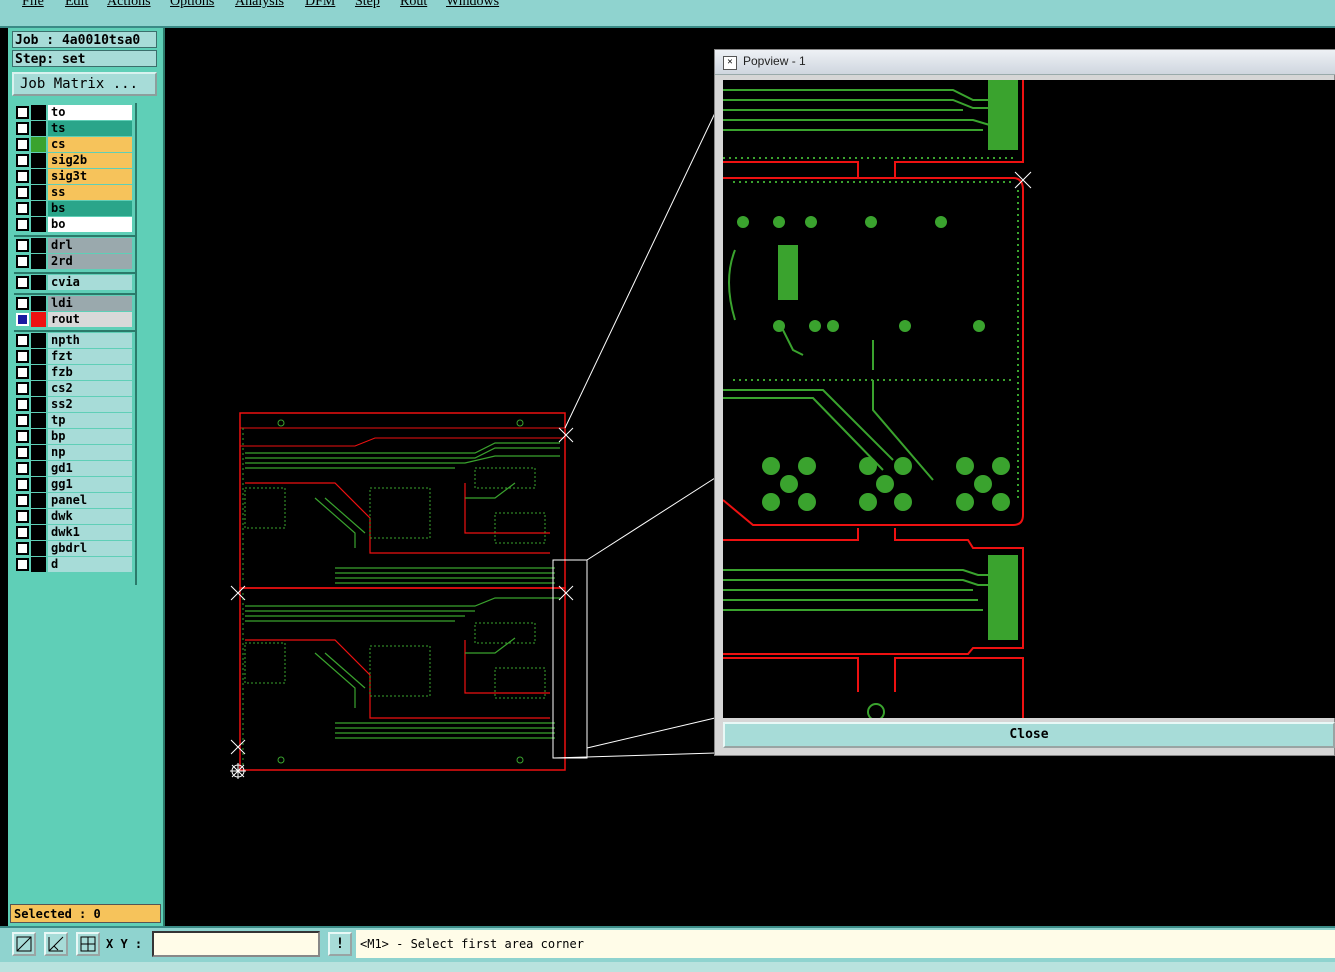  I want to click on menu-rout: Rout, so click(413, 5).